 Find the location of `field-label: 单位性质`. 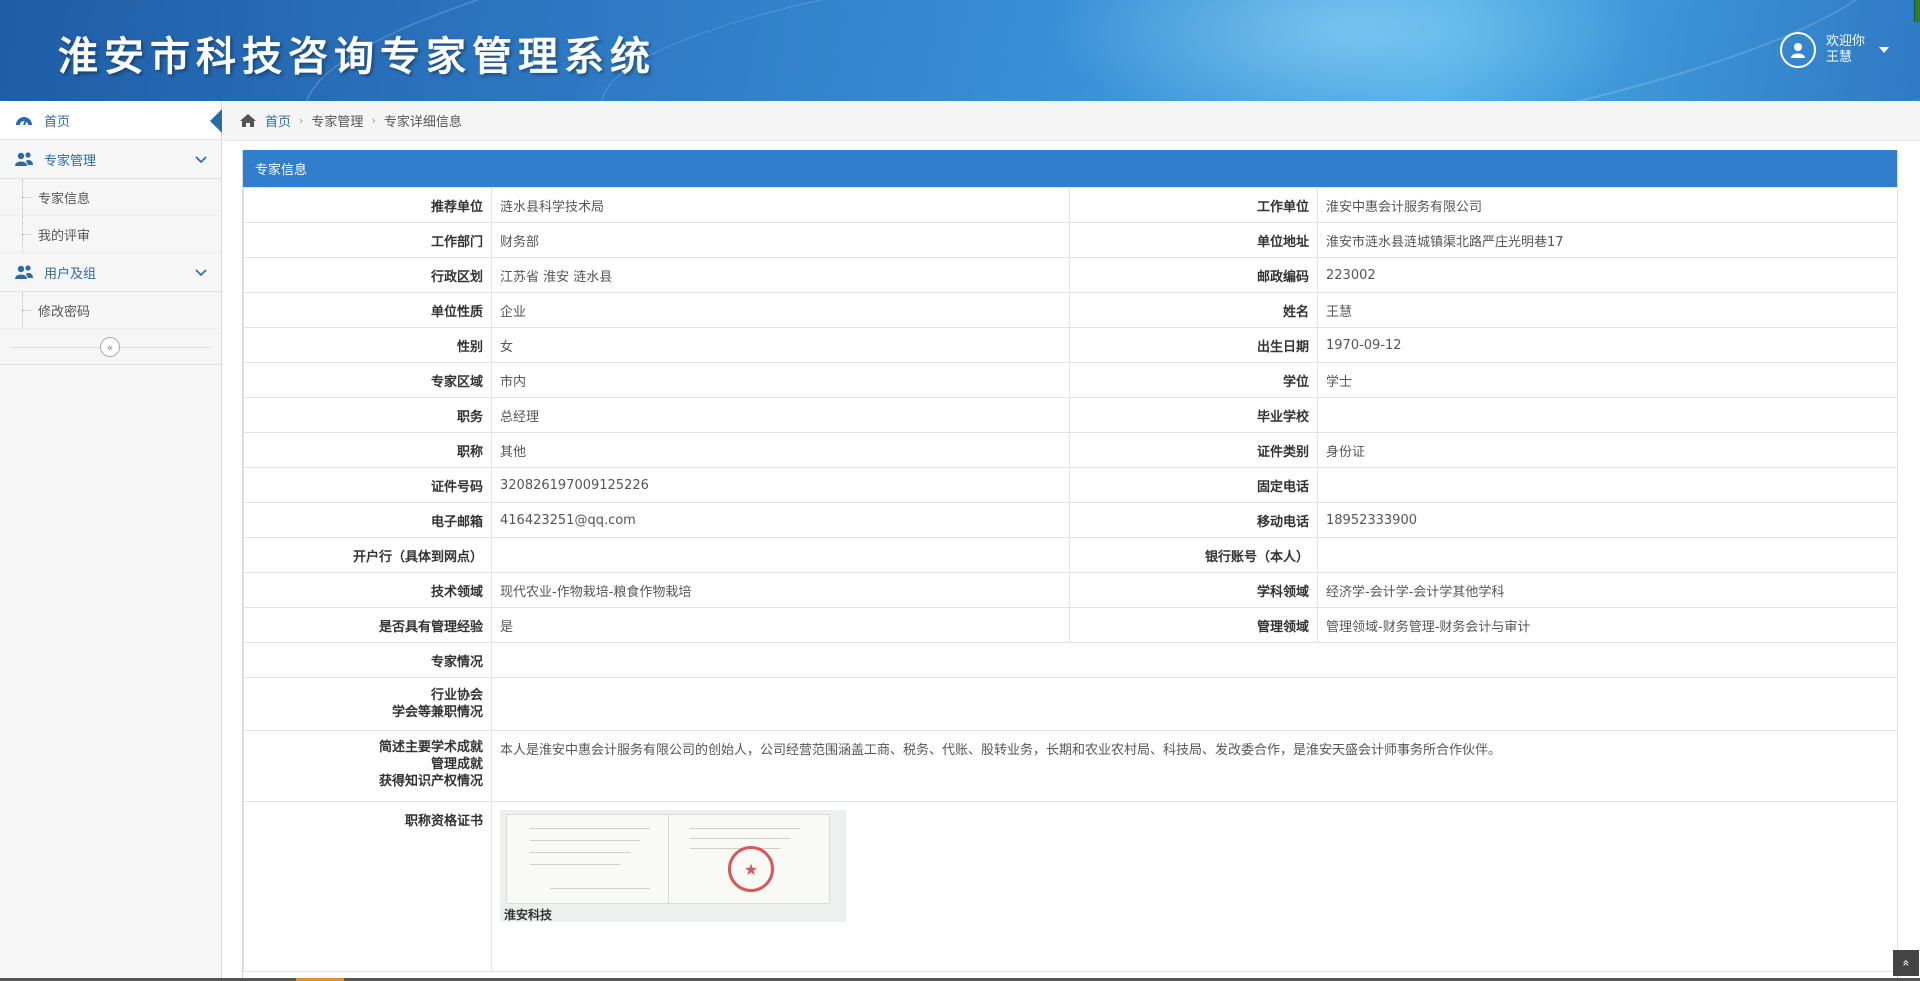

field-label: 单位性质 is located at coordinates (367, 310).